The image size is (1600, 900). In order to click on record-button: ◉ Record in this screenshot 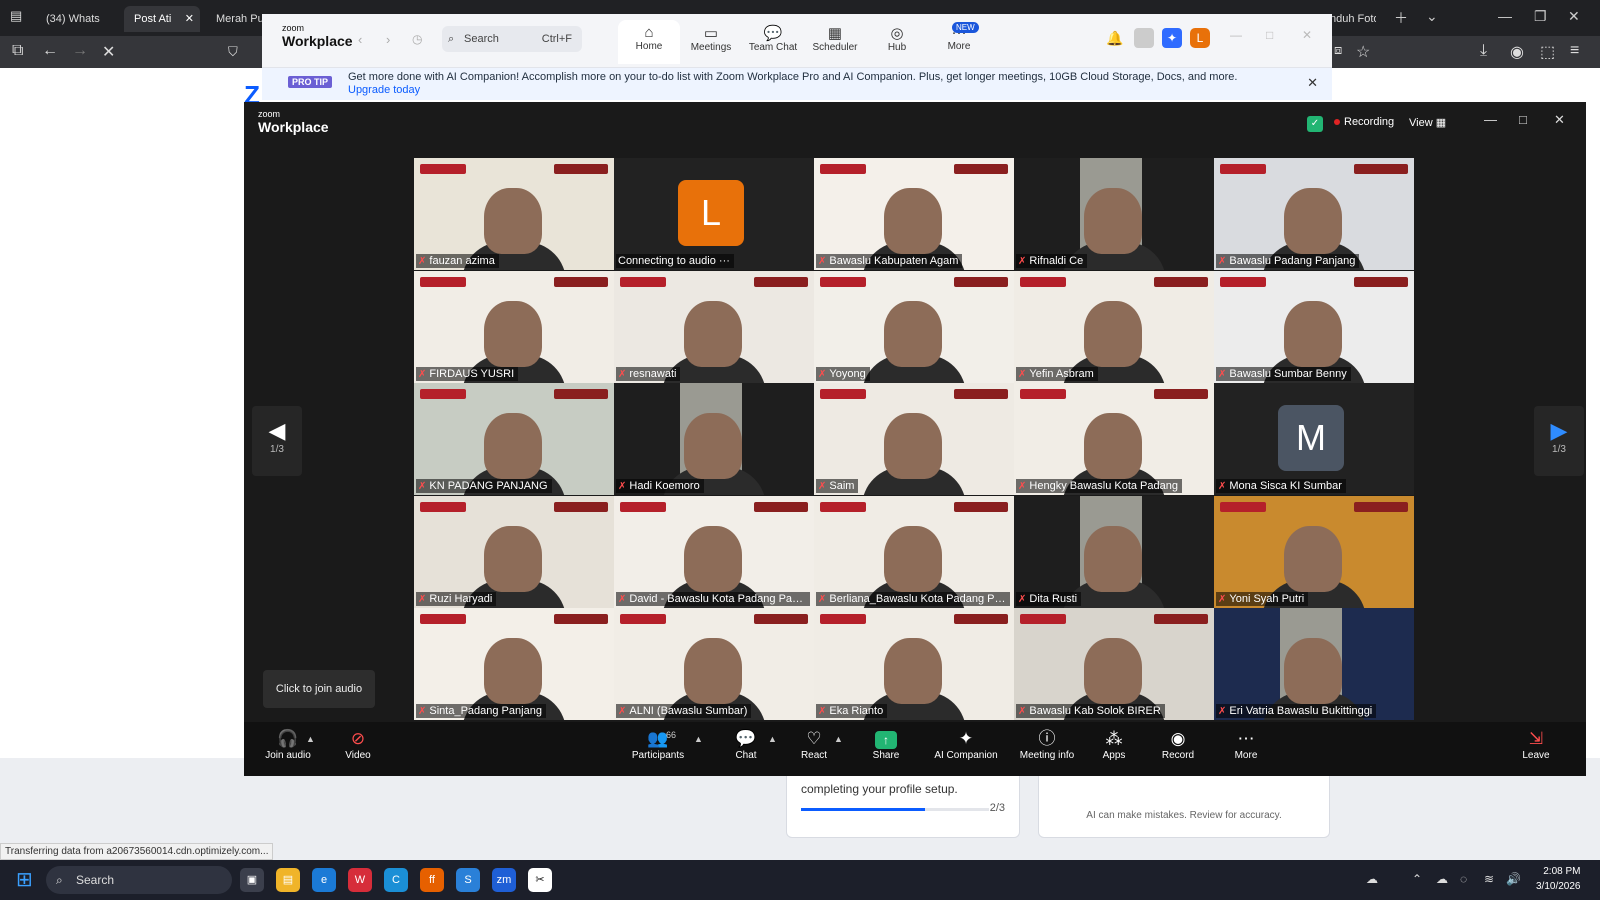, I will do `click(1178, 750)`.